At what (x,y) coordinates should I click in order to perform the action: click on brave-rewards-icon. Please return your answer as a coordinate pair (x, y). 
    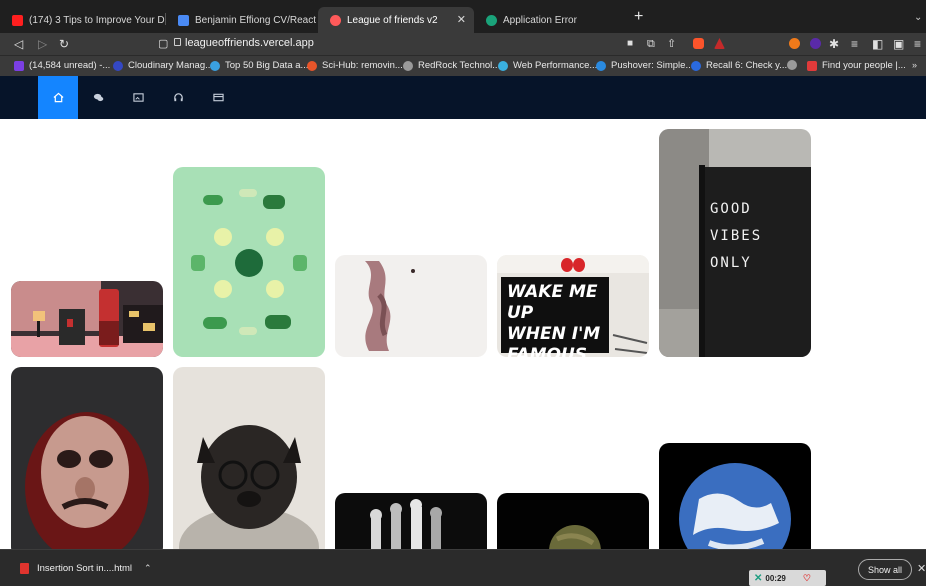
    Looking at the image, I should click on (719, 43).